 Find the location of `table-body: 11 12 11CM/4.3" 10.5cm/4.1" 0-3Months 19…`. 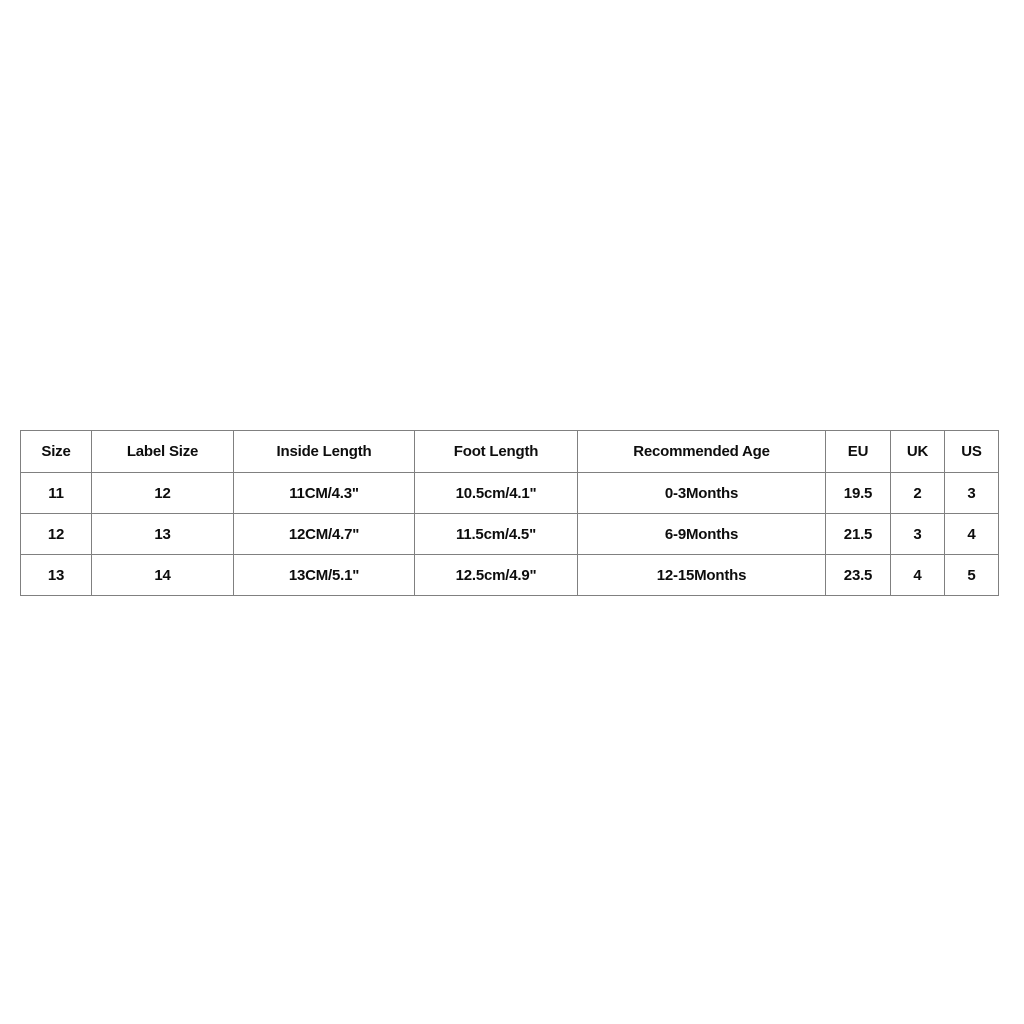

table-body: 11 12 11CM/4.3" 10.5cm/4.1" 0-3Months 19… is located at coordinates (509, 534).